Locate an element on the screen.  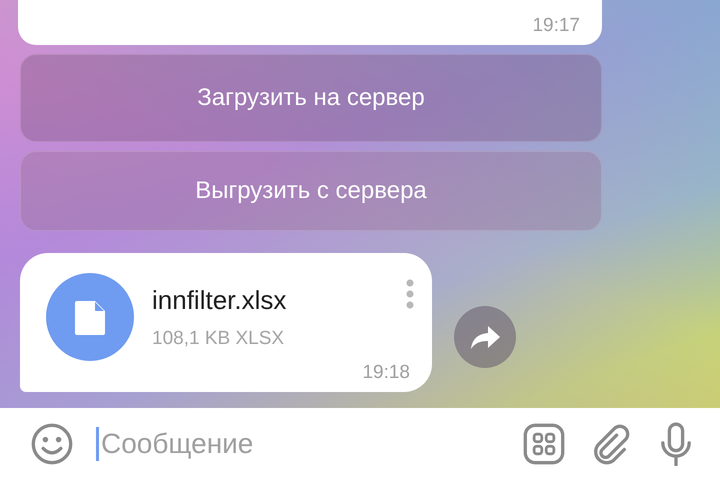
document-icon is located at coordinates (90, 317).